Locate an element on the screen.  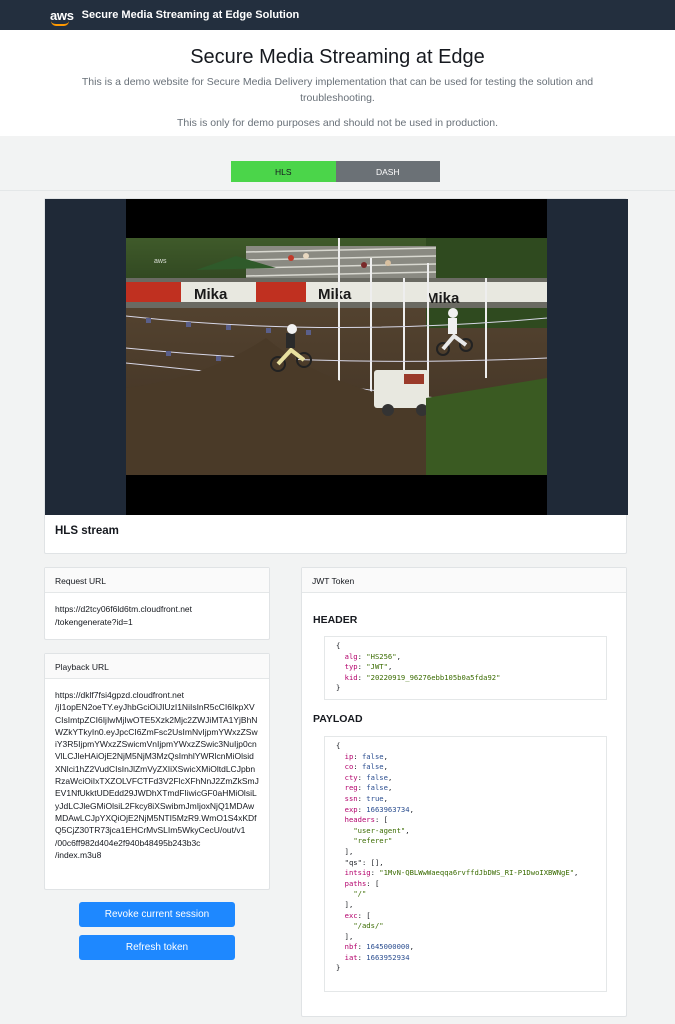
video-caption: HLS stream is located at coordinates (87, 531).